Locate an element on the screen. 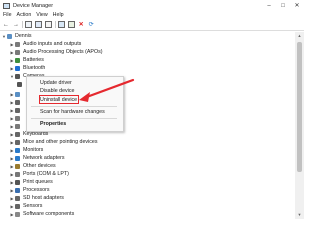  menu-bar: File Action View Help is located at coordinates (152, 15).